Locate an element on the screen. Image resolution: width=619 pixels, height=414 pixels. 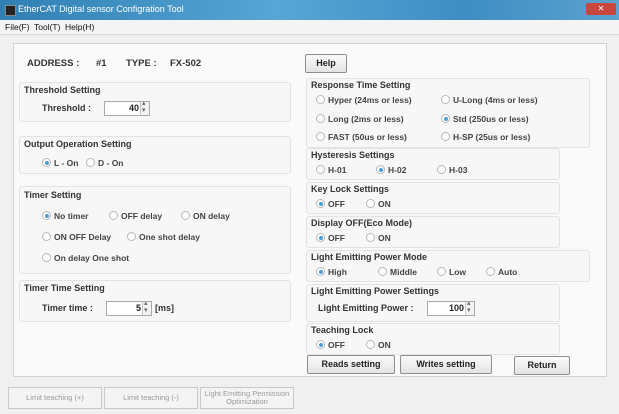
response-option-u-long: U-Long (4ms or less) is located at coordinates (489, 100).